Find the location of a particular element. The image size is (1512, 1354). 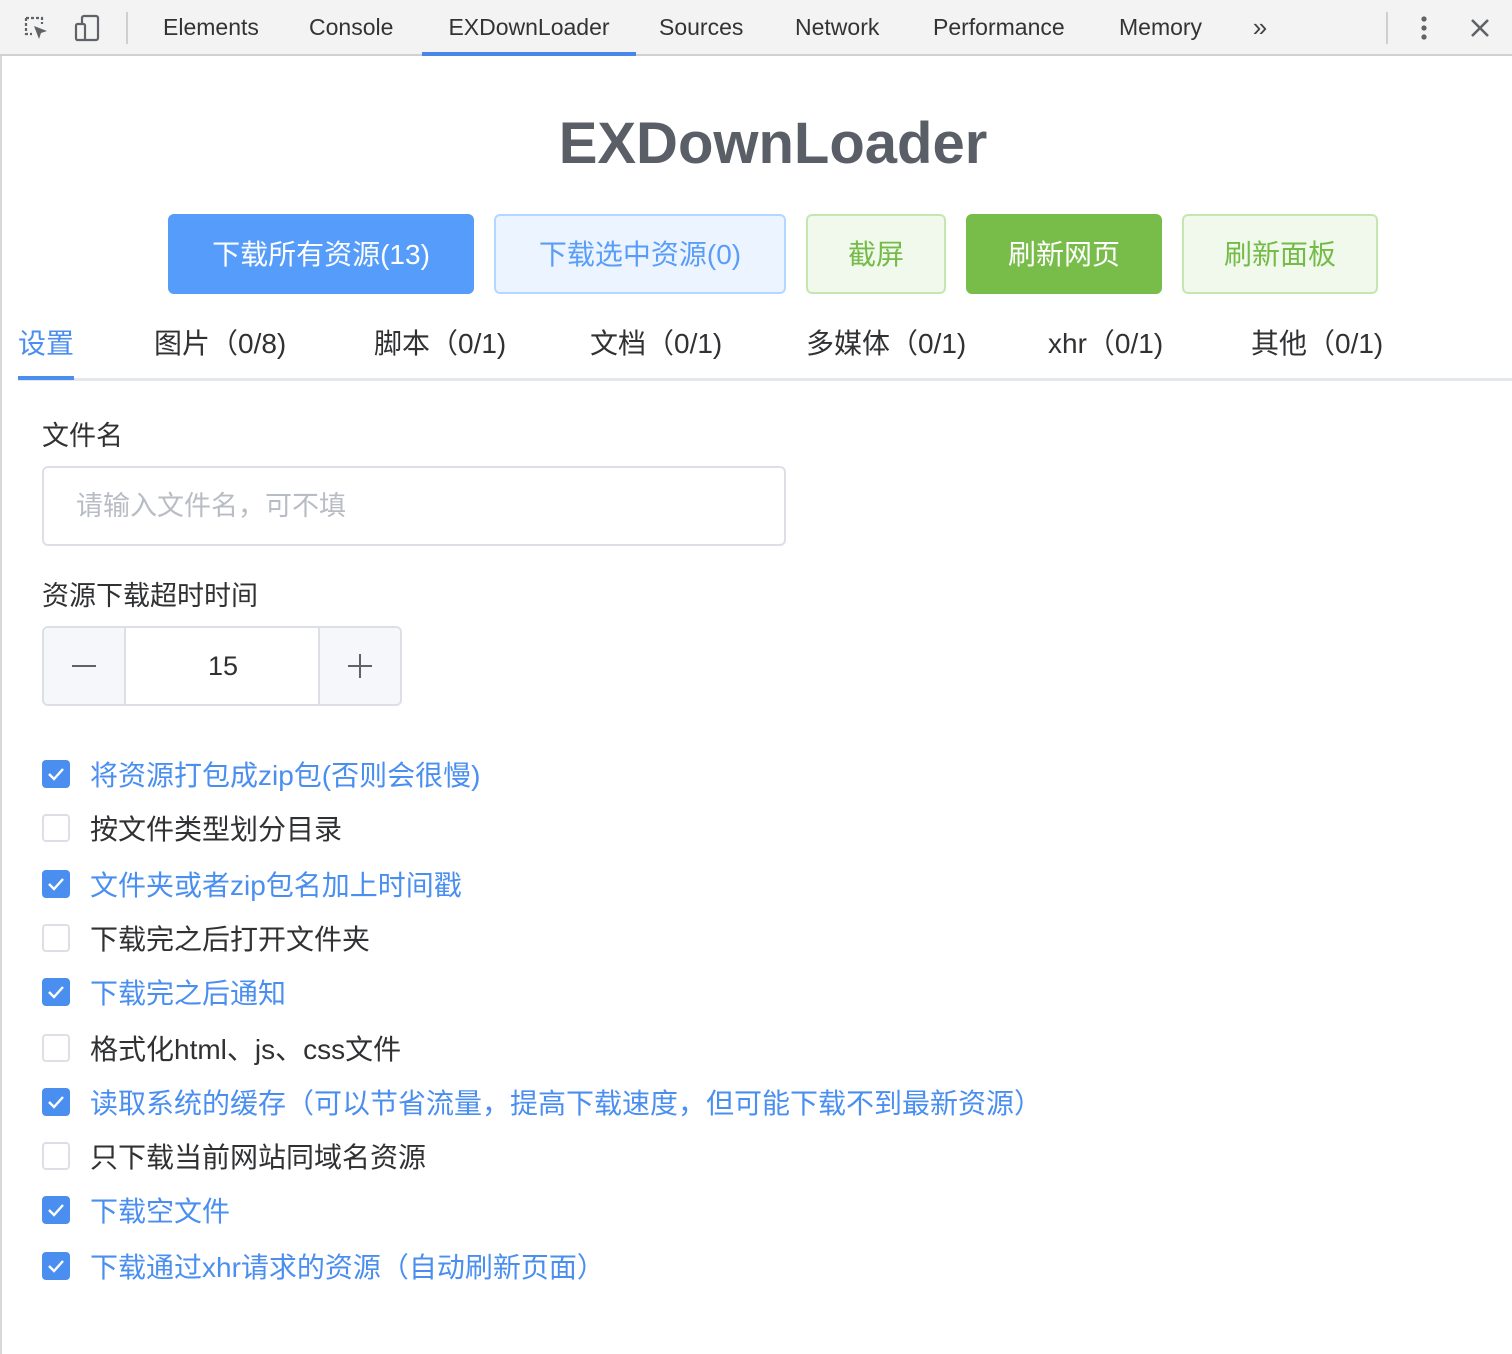

option-xhr-resources: 下载通过xhr请求的资源（自动刷新页面） is located at coordinates (323, 1266).